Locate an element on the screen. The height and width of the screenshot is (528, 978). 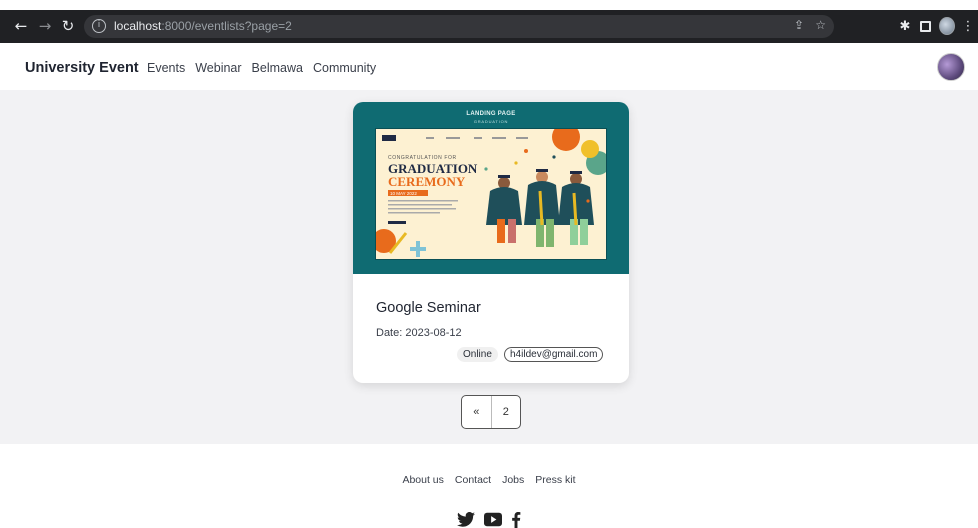
pagination-prev-button: « is located at coordinates (476, 412).